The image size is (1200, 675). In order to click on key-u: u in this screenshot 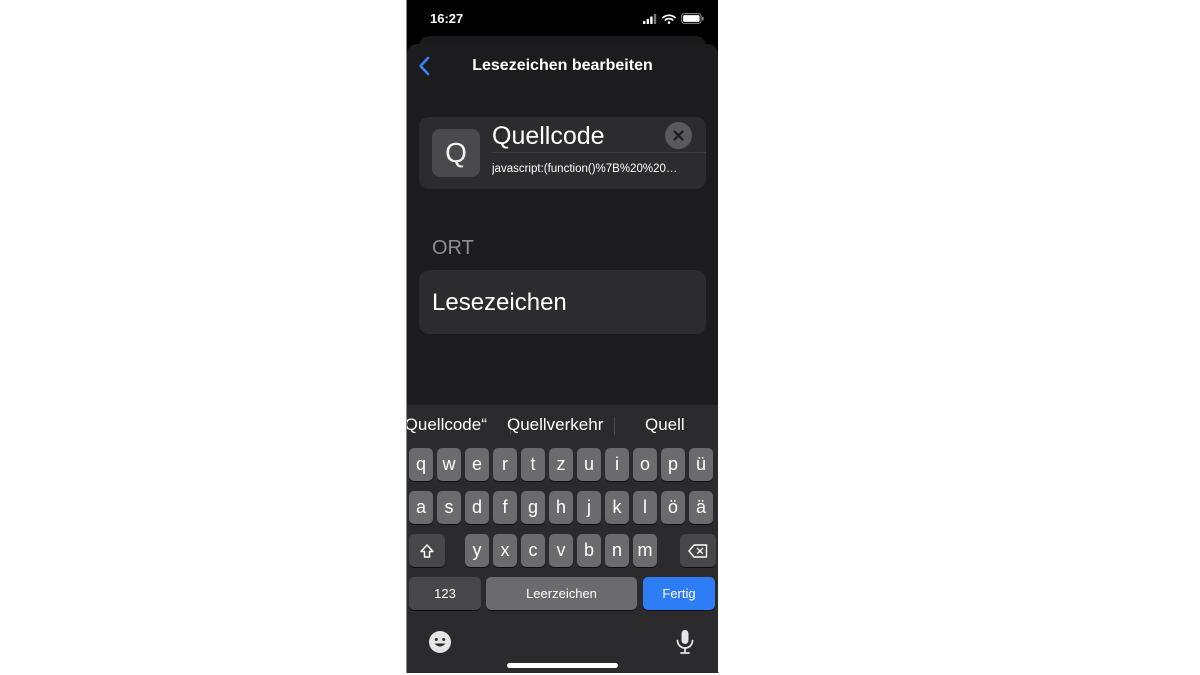, I will do `click(589, 464)`.